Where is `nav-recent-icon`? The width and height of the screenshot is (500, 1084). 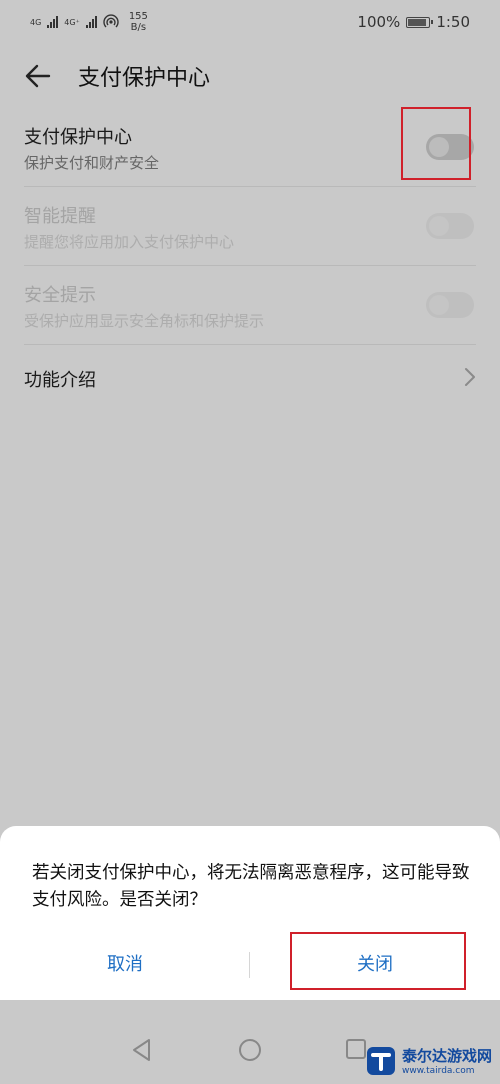
nav-recent-icon is located at coordinates (356, 1049).